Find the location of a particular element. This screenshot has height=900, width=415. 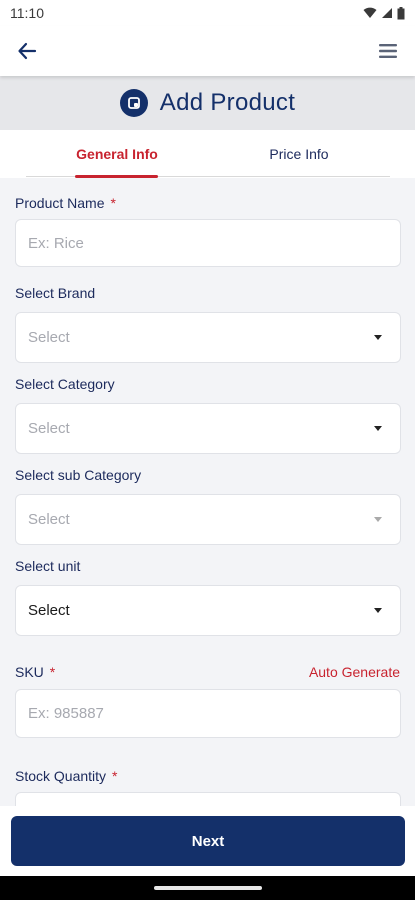

sku-placeholder: Ex: 985887 is located at coordinates (66, 713).